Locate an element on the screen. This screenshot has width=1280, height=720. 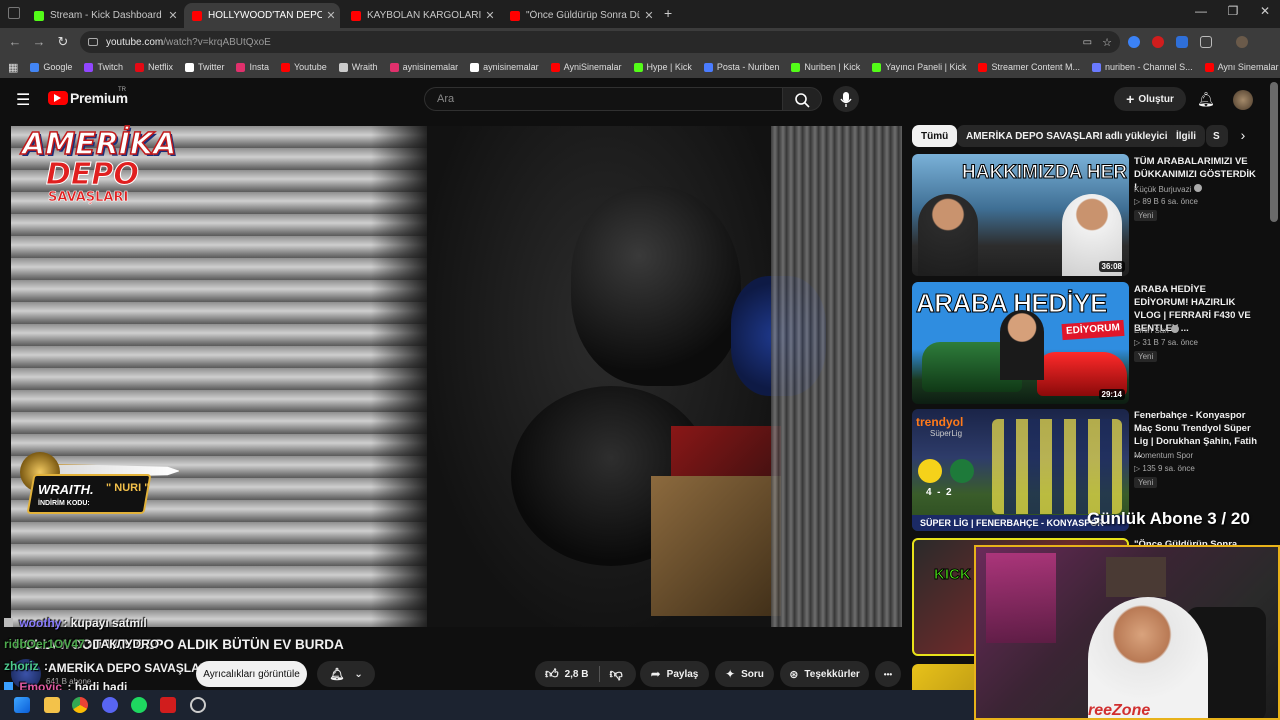
shield-icon is located at coordinates (1182, 42).